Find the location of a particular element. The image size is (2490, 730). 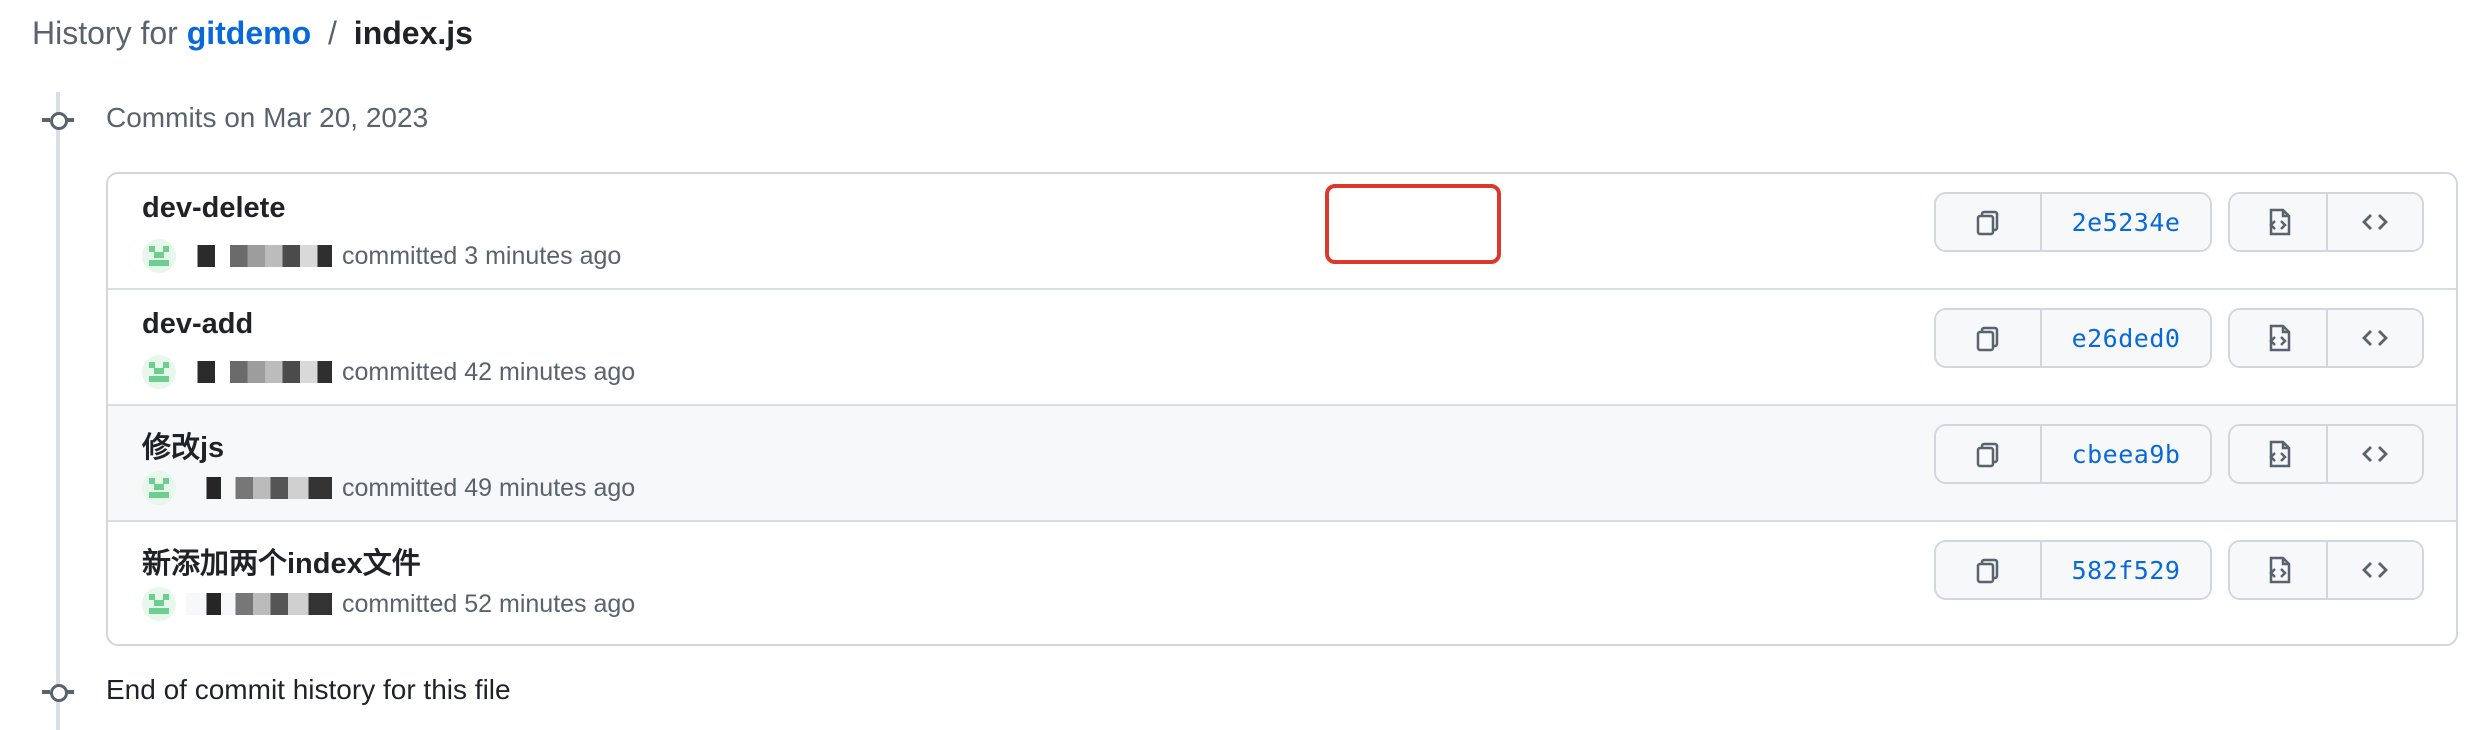

commit-sha-button: 582f529 is located at coordinates (2125, 570).